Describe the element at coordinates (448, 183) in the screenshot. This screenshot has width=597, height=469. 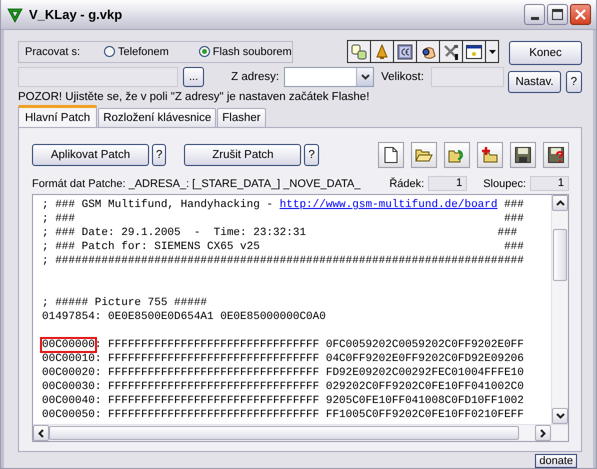
I see `row-field: 1` at that location.